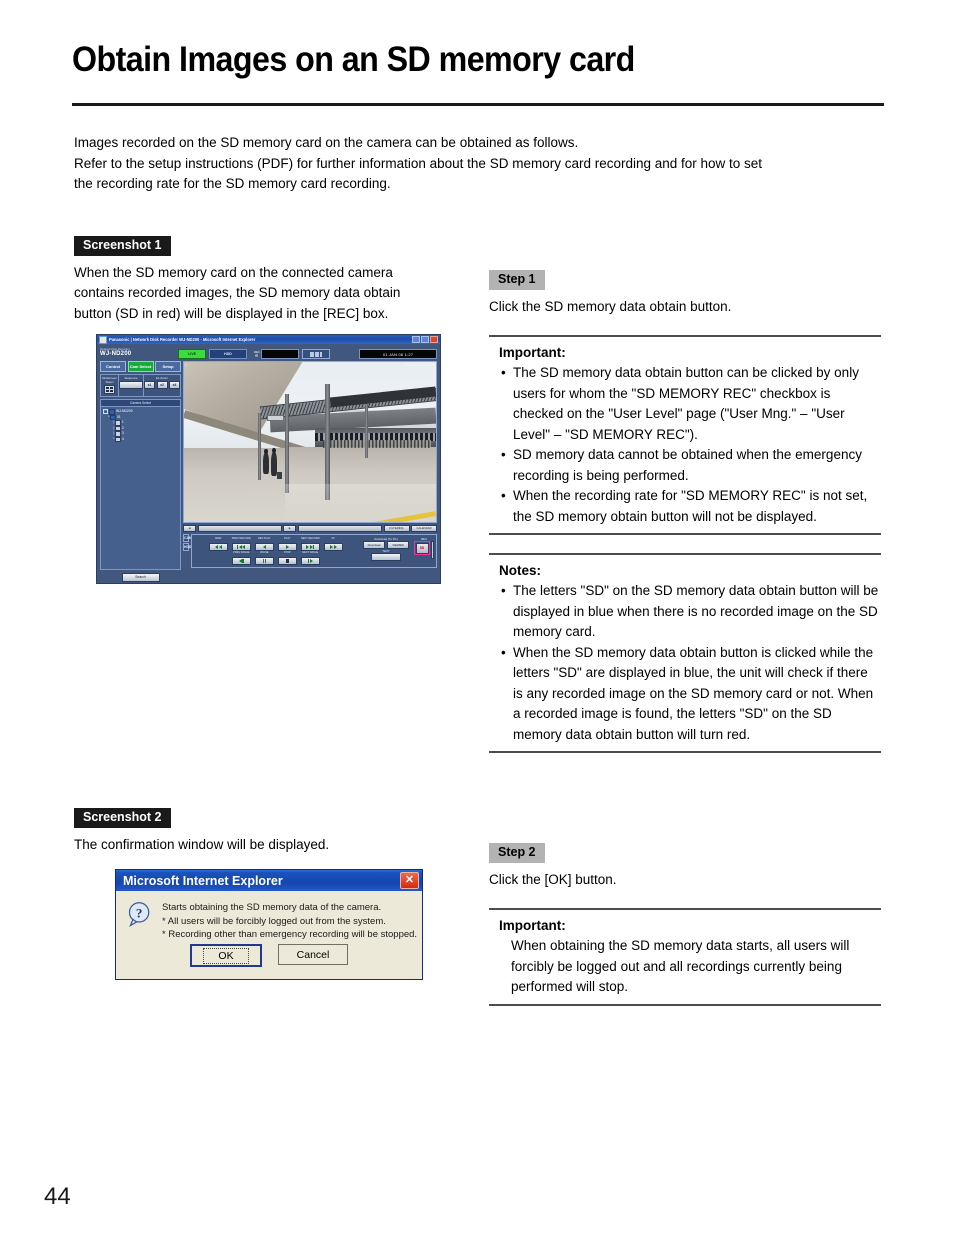 The image size is (954, 1237). Describe the element at coordinates (398, 545) in the screenshot. I see `viewer-button: VIEWER` at that location.